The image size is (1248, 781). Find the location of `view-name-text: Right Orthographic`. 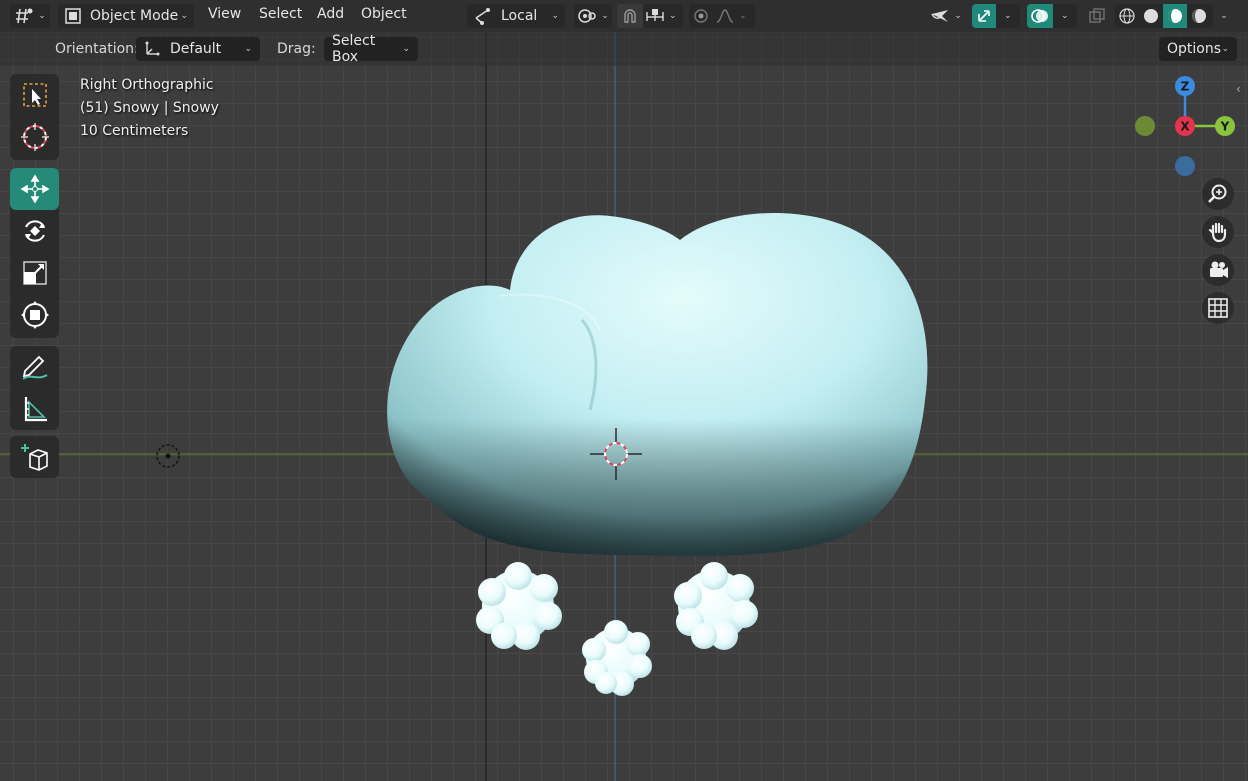

view-name-text: Right Orthographic is located at coordinates (147, 85).